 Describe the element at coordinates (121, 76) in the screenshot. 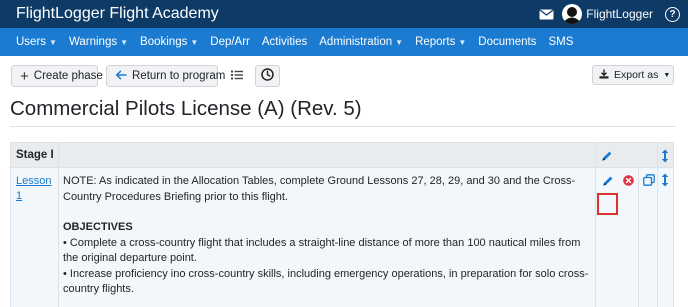

I see `arrow-left-icon` at that location.